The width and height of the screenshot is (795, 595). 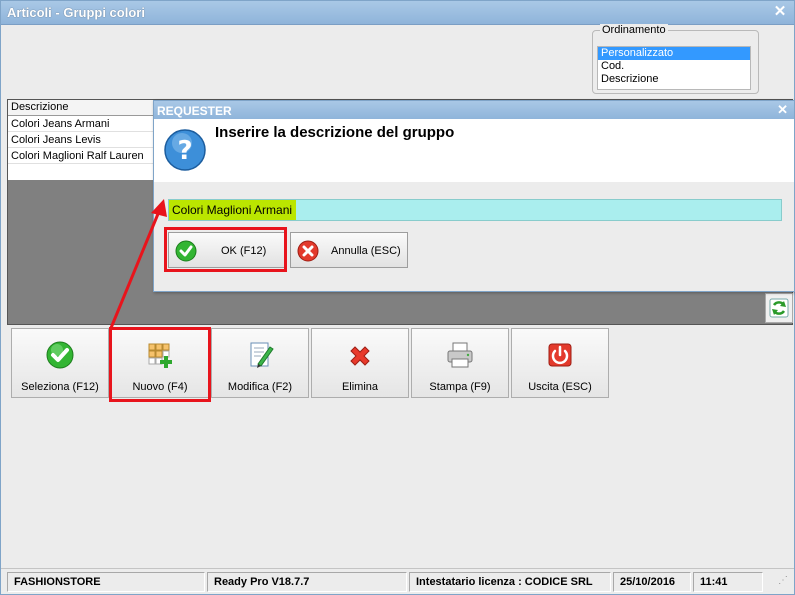 What do you see at coordinates (728, 582) in the screenshot?
I see `status-time: 11:41` at bounding box center [728, 582].